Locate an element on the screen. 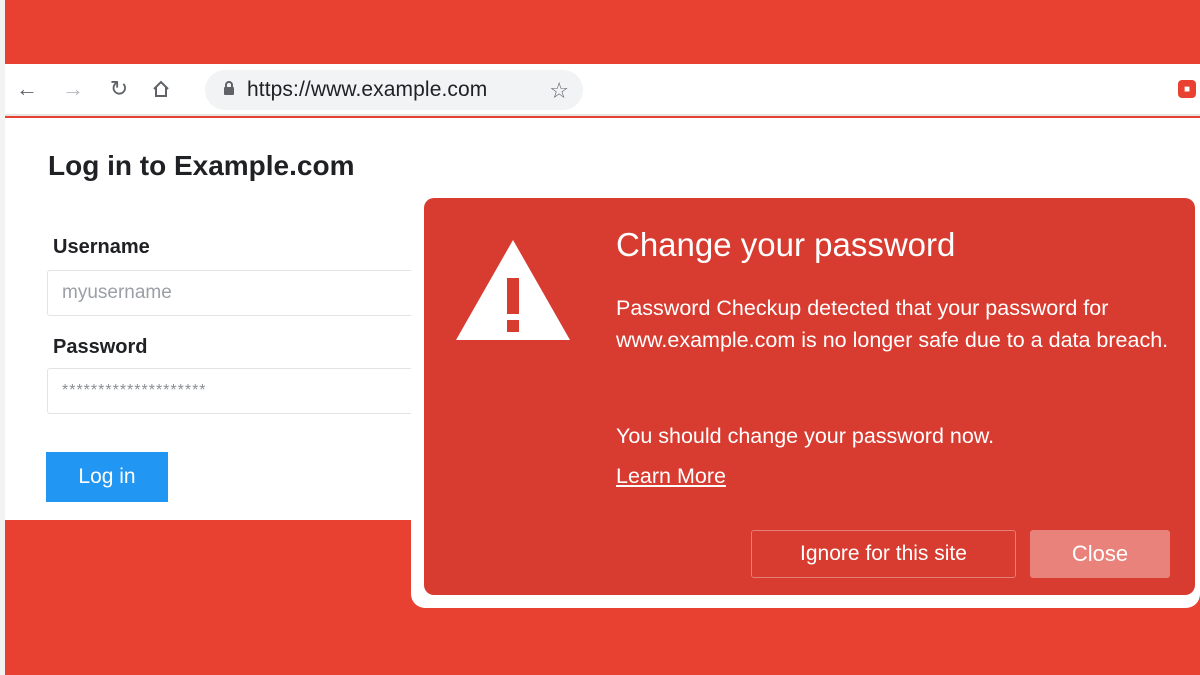  browser-toolbar: ← → ↻ https://www.example.com ☆ ■ is located at coordinates (602, 90).